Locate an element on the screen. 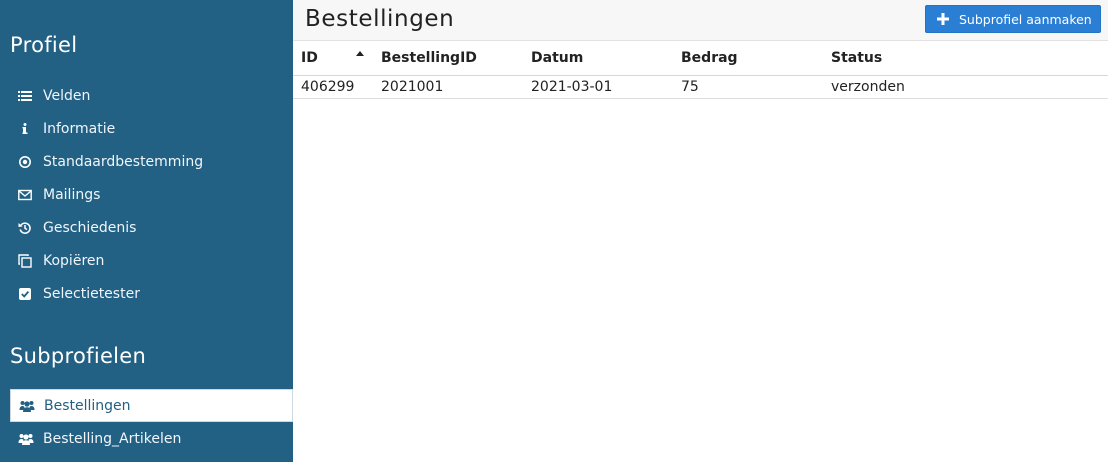 The height and width of the screenshot is (462, 1108). target-icon is located at coordinates (25, 162).